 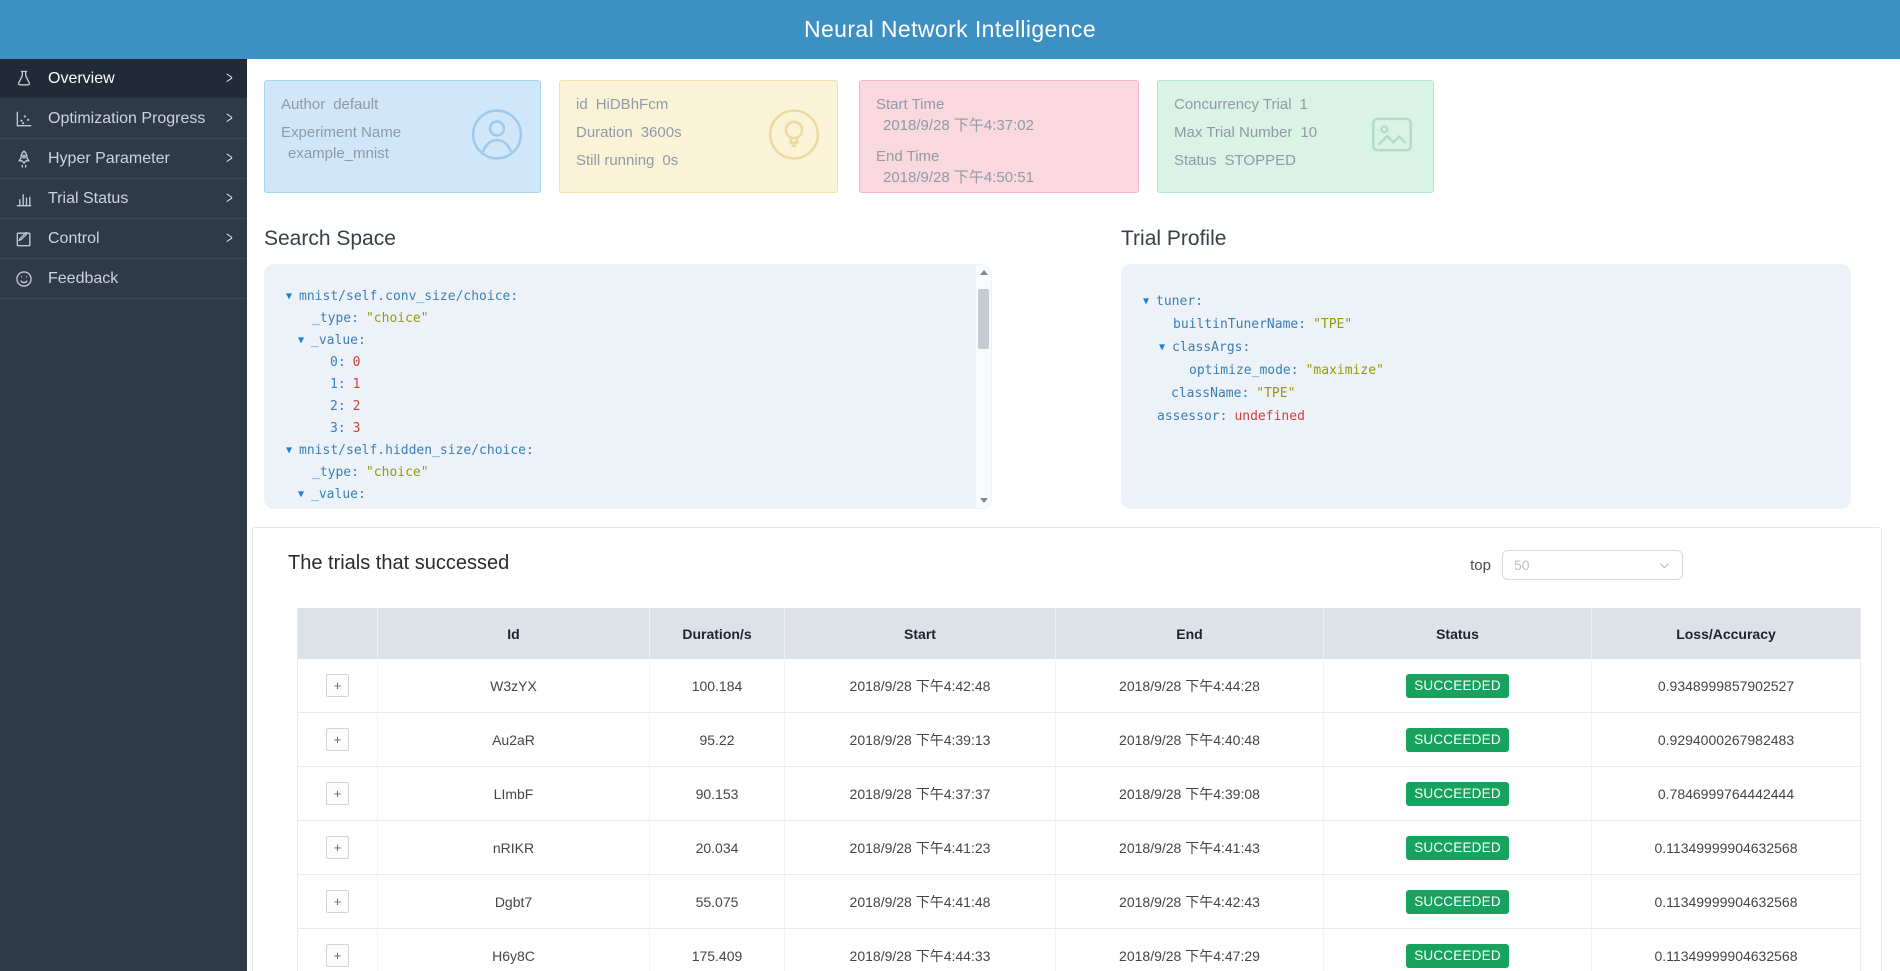 I want to click on json-line: _type: "choice", so click(x=626, y=319).